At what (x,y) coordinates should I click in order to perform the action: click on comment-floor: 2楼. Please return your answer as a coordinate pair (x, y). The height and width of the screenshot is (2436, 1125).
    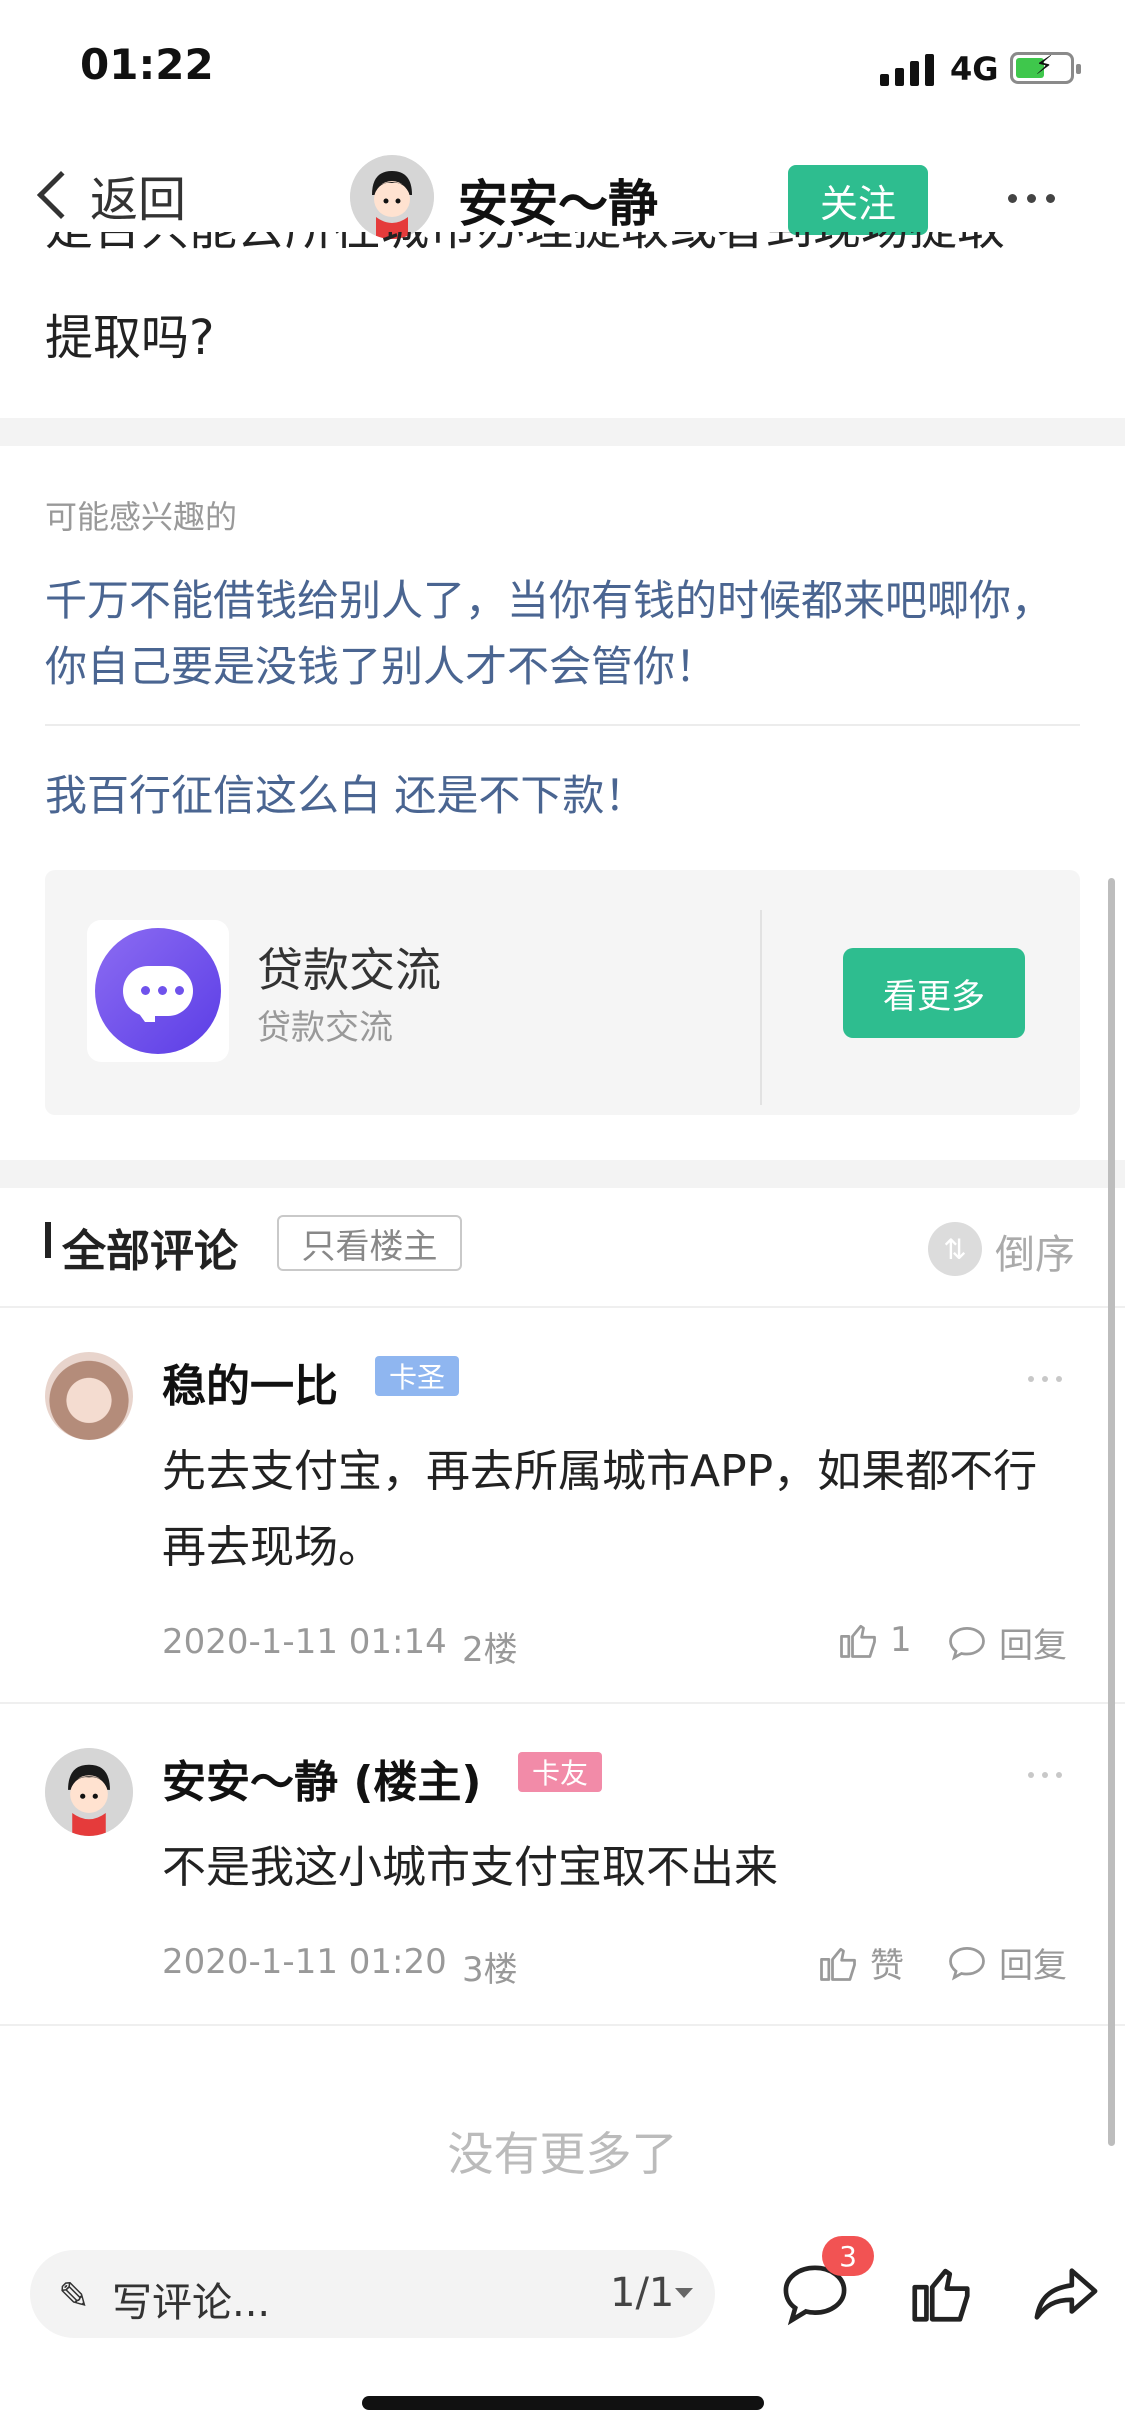
    Looking at the image, I should click on (490, 1650).